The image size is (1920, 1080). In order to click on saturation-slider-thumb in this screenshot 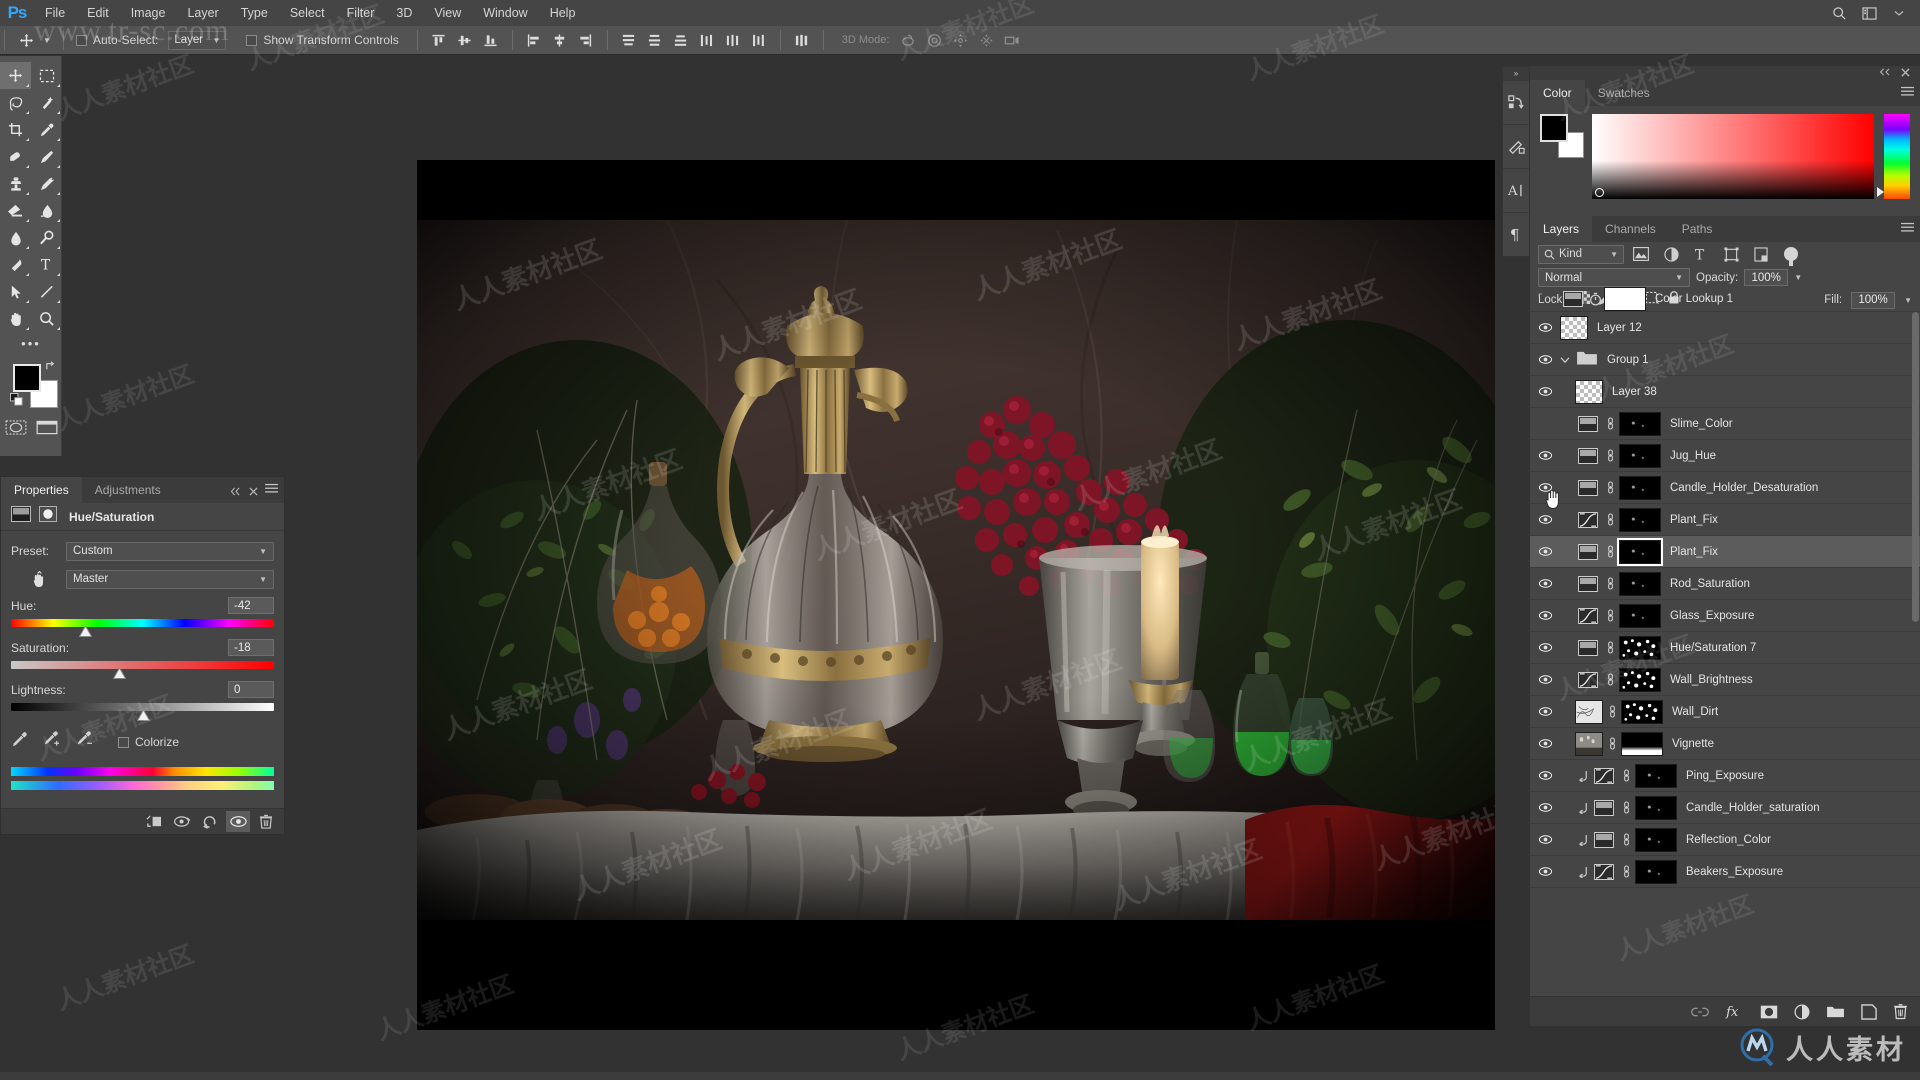, I will do `click(119, 672)`.